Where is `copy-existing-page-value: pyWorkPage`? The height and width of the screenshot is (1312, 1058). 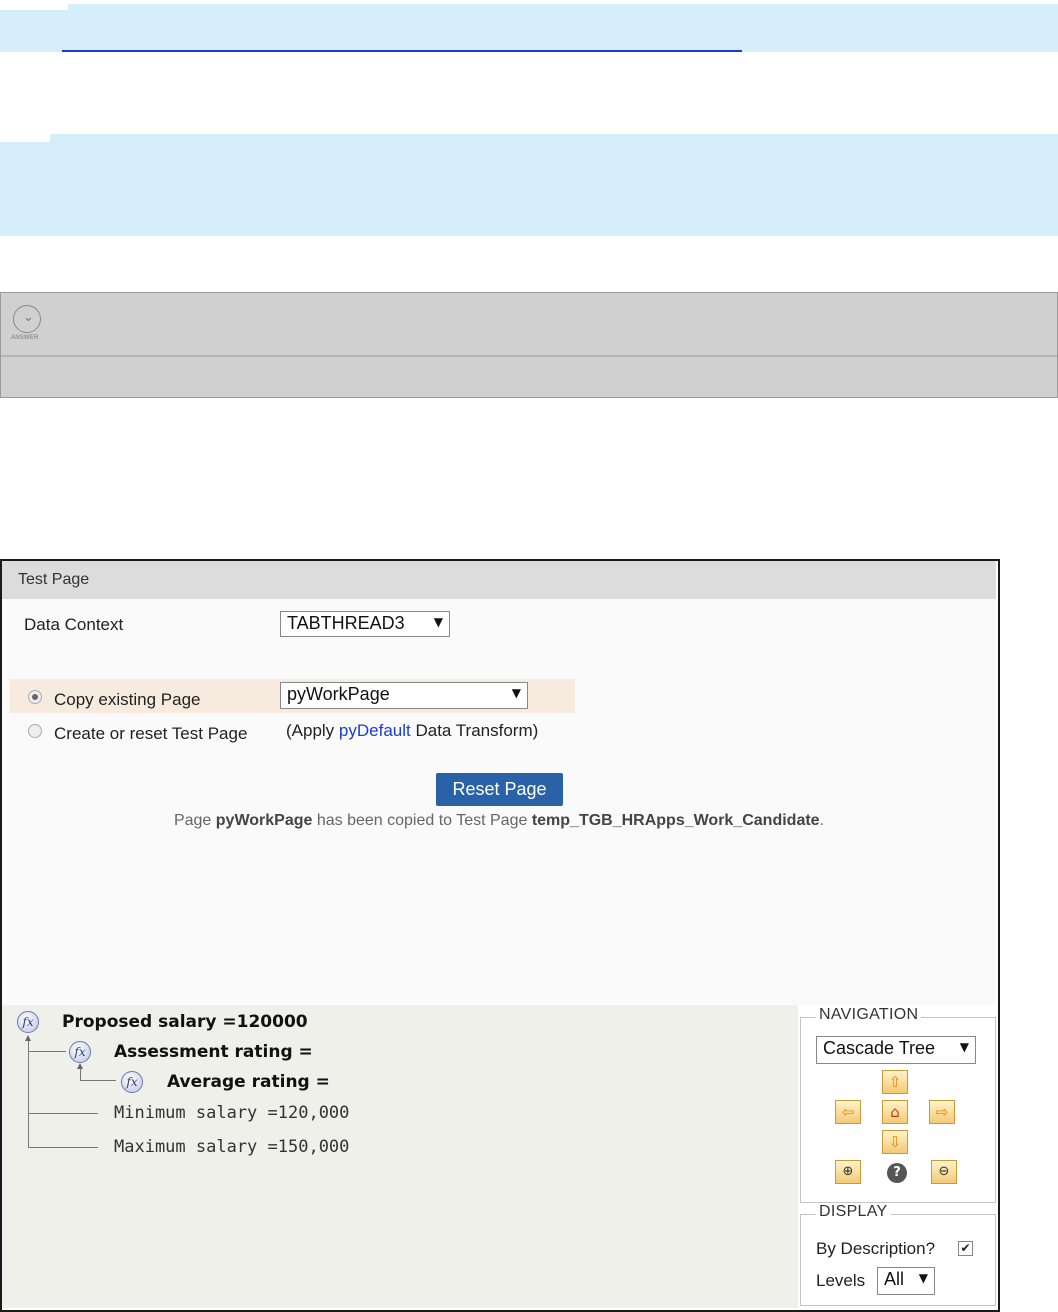 copy-existing-page-value: pyWorkPage is located at coordinates (338, 694).